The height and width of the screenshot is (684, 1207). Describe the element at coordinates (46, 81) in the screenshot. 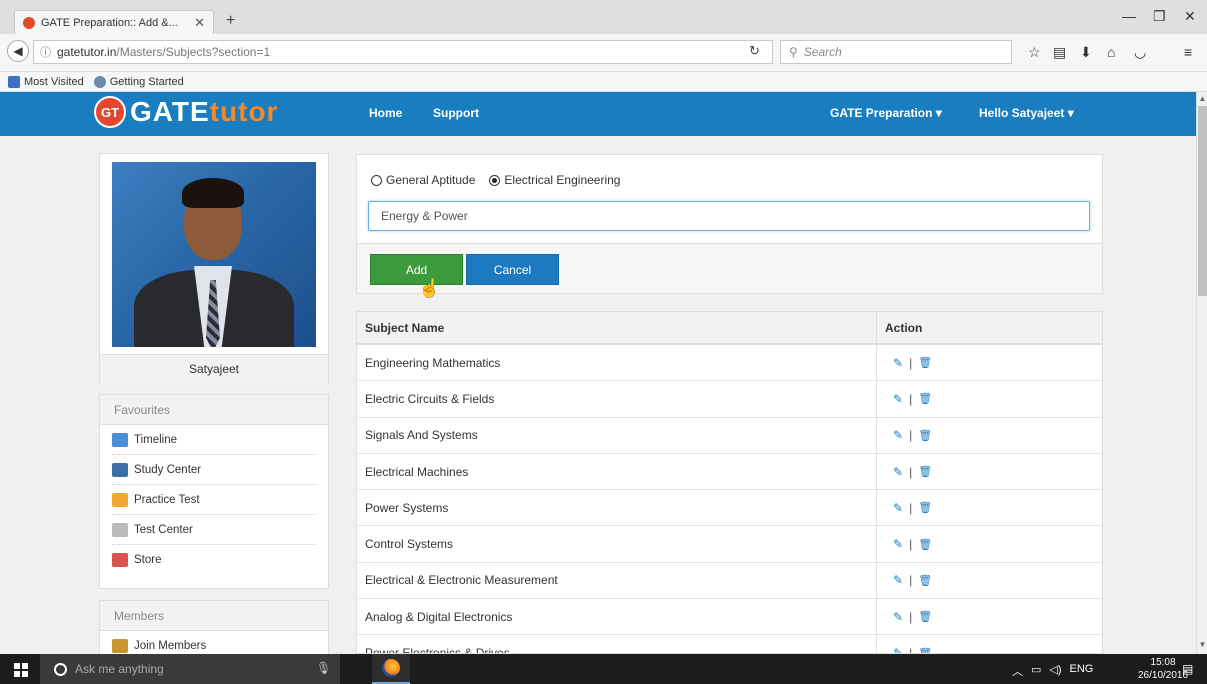

I see `bookmark-most-visited: Most Visited` at that location.